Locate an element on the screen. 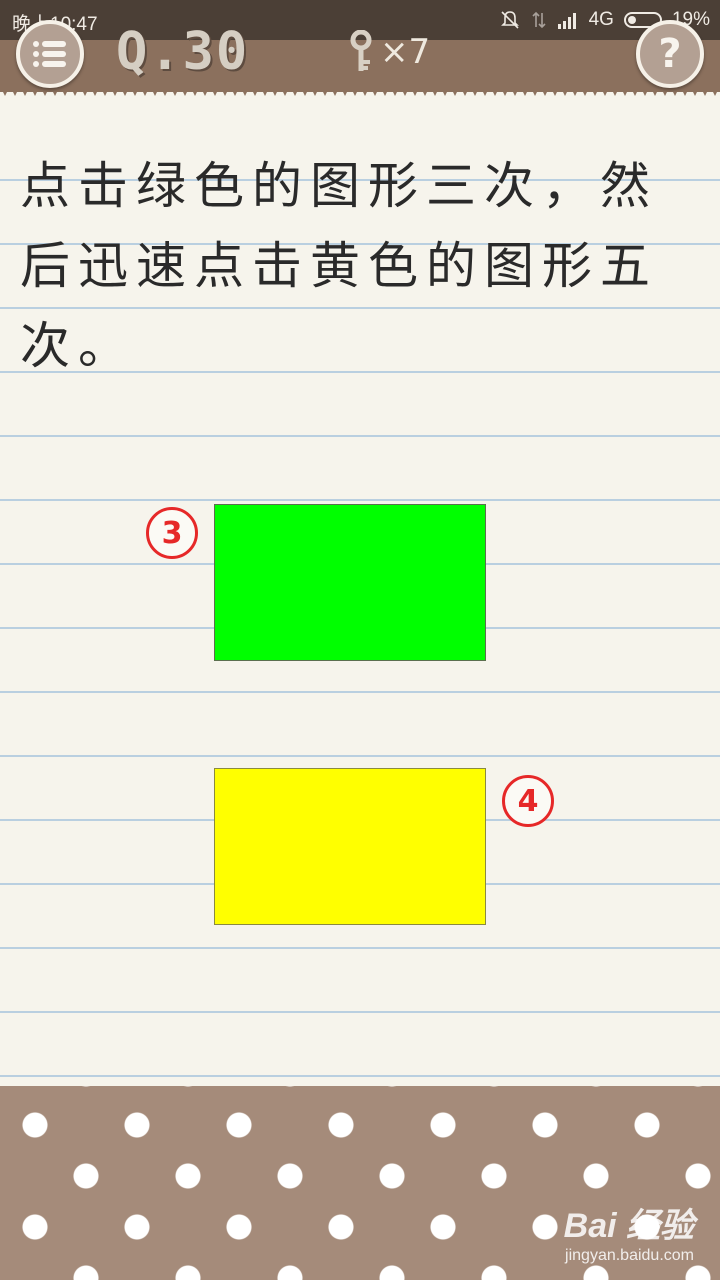 The width and height of the screenshot is (720, 1280). menu-list-icon is located at coordinates (49, 54).